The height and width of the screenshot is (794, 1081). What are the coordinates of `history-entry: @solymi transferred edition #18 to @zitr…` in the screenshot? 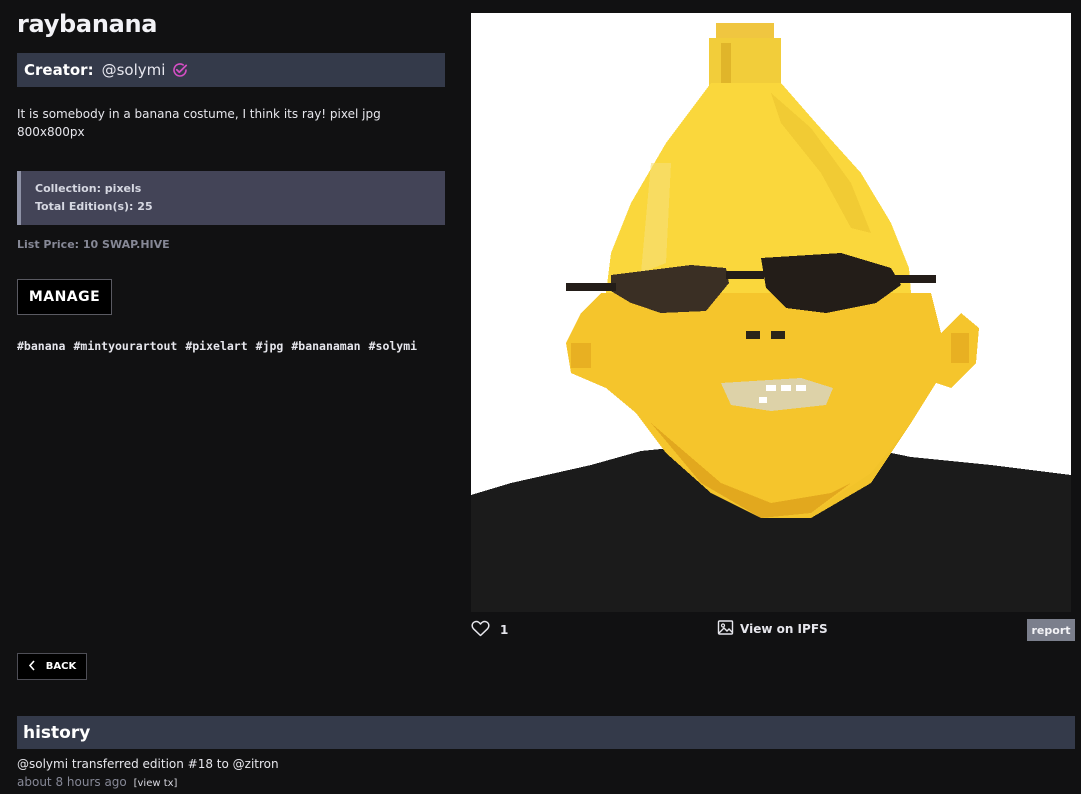 It's located at (148, 774).